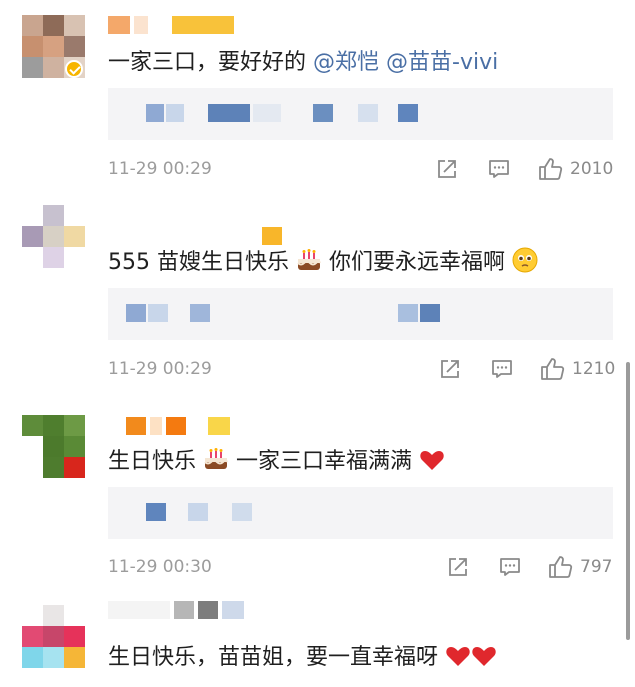 The height and width of the screenshot is (687, 635). I want to click on comment-text: 555 苗嫂生日快乐 你们要永远幸福啊, so click(323, 262).